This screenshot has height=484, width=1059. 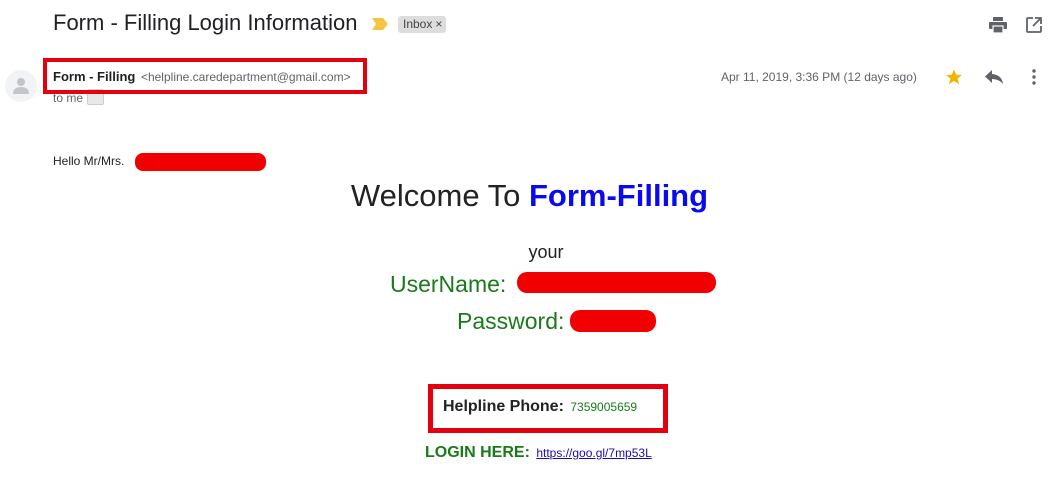 What do you see at coordinates (448, 284) in the screenshot?
I see `username-label: UserName:` at bounding box center [448, 284].